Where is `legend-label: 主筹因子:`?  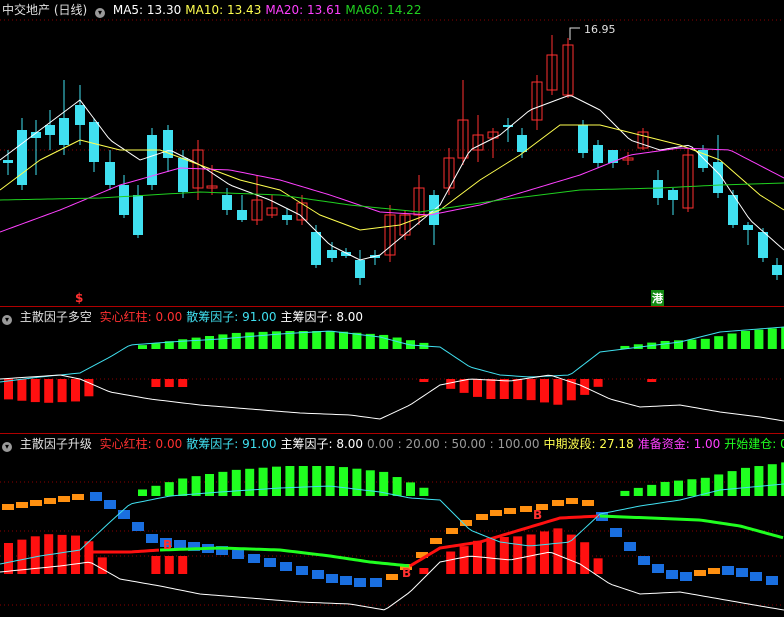 legend-label: 主筹因子: is located at coordinates (308, 444).